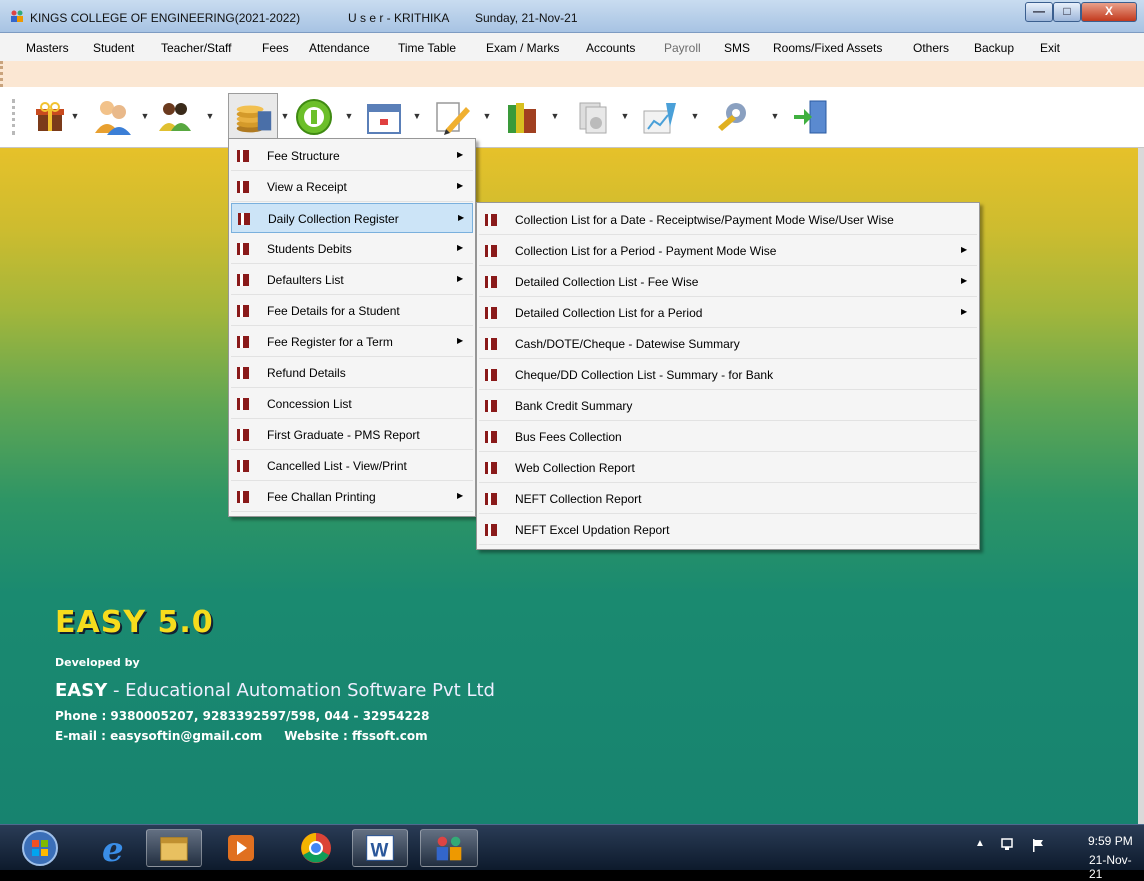  I want to click on submenu-item-web-collection-report: Web Collection Report, so click(728, 468).